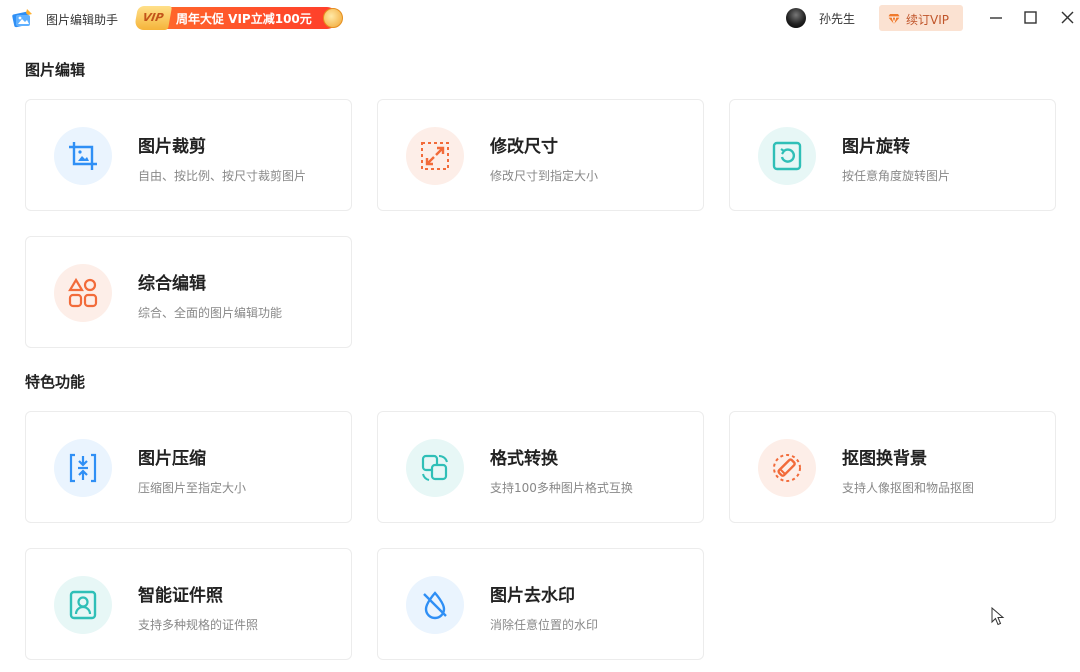  Describe the element at coordinates (333, 18) in the screenshot. I see `coin-icon` at that location.